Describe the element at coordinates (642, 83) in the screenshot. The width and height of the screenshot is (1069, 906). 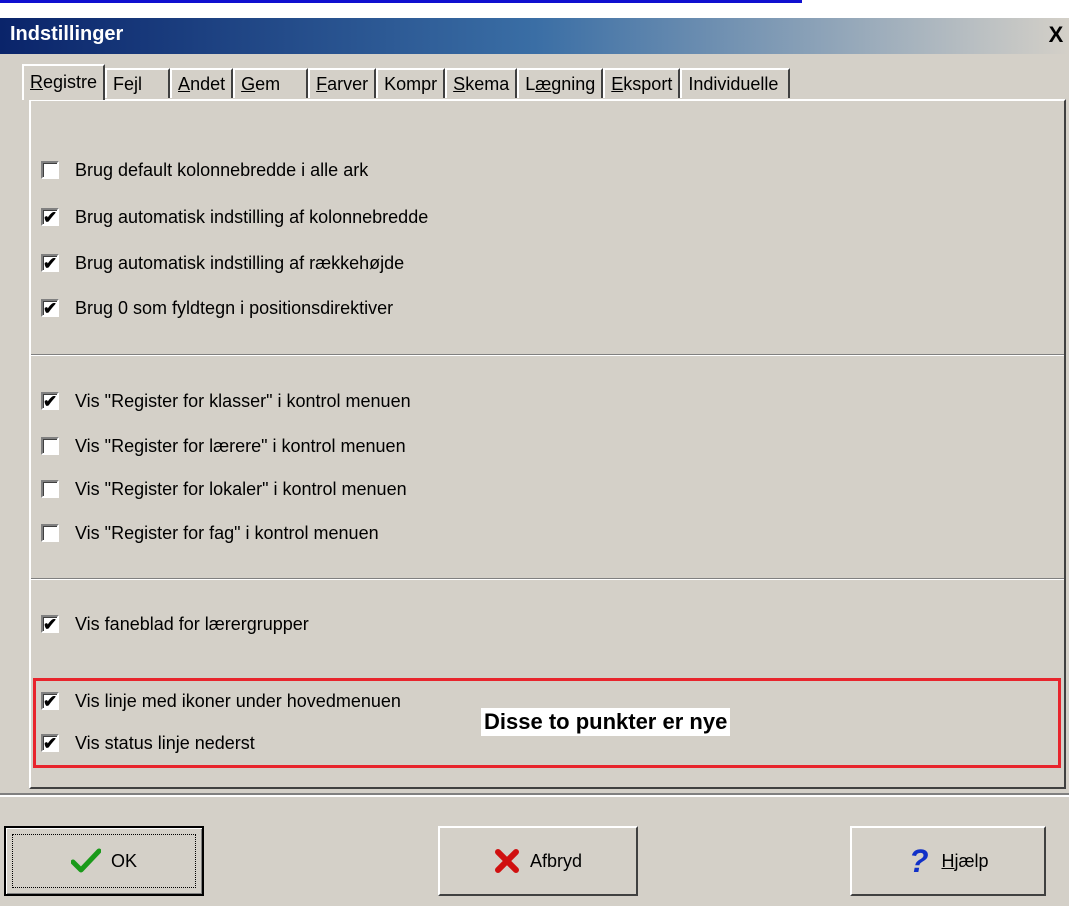
I see `tab-eksport: Eksport` at that location.